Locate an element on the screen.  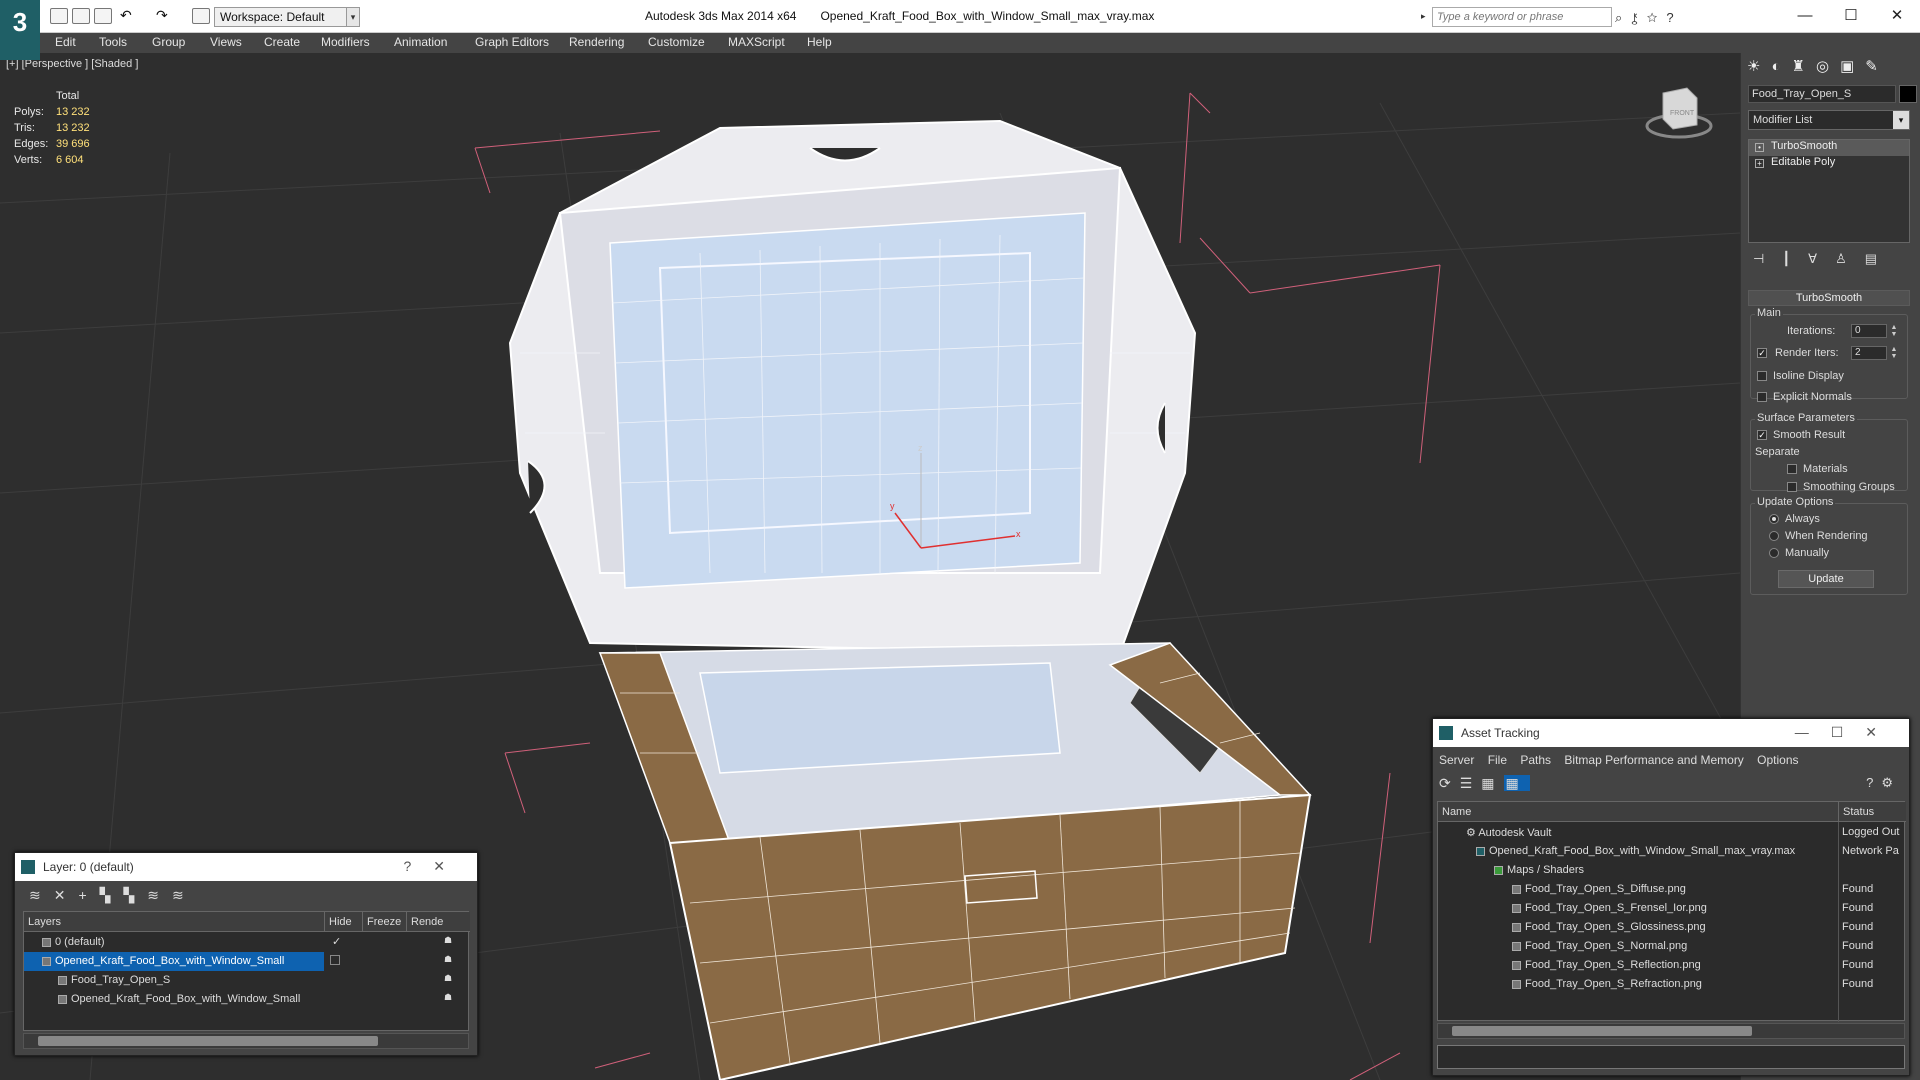
table-view-icon: ▦ is located at coordinates (1516, 783).